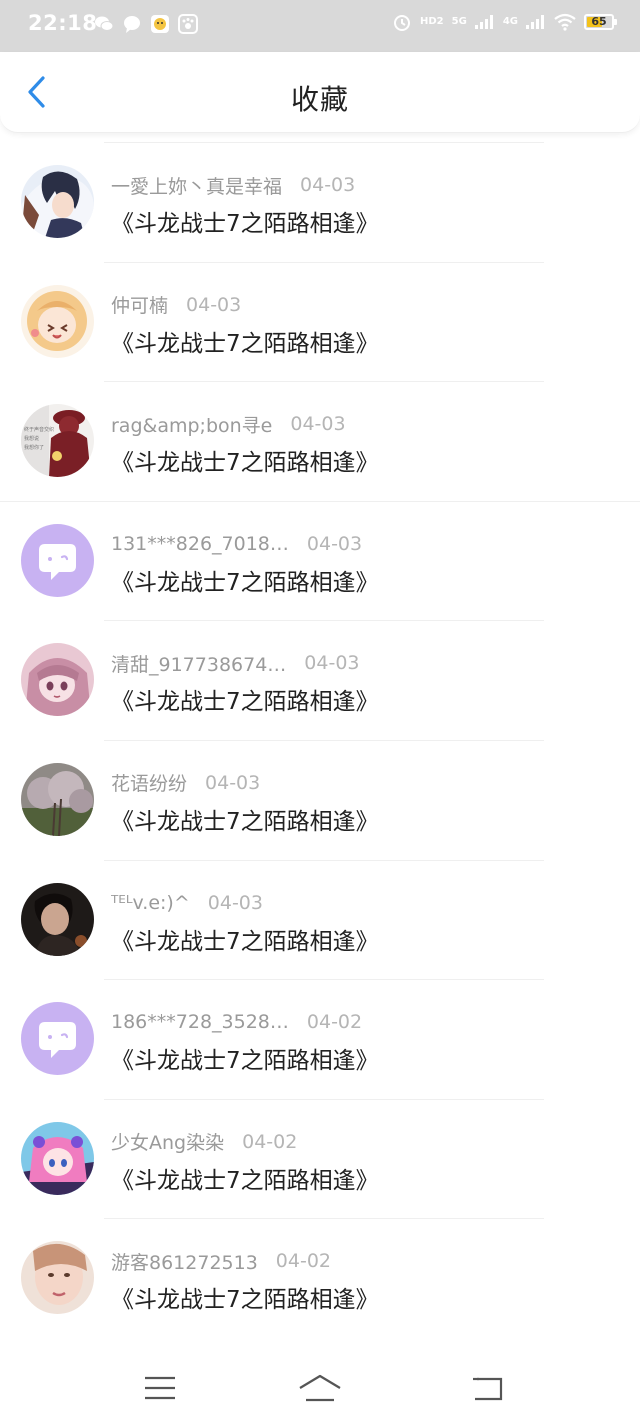  I want to click on return-icon, so click(488, 1389).